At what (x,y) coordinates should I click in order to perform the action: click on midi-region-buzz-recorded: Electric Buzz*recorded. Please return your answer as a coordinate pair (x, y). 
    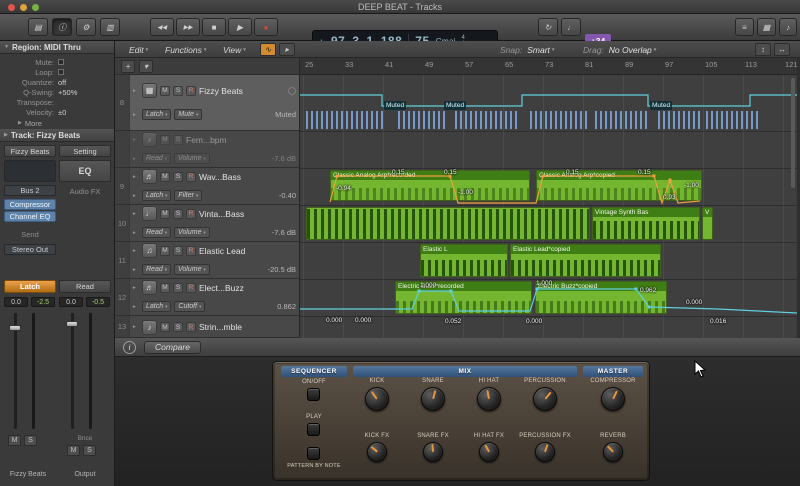
    Looking at the image, I should click on (463, 297).